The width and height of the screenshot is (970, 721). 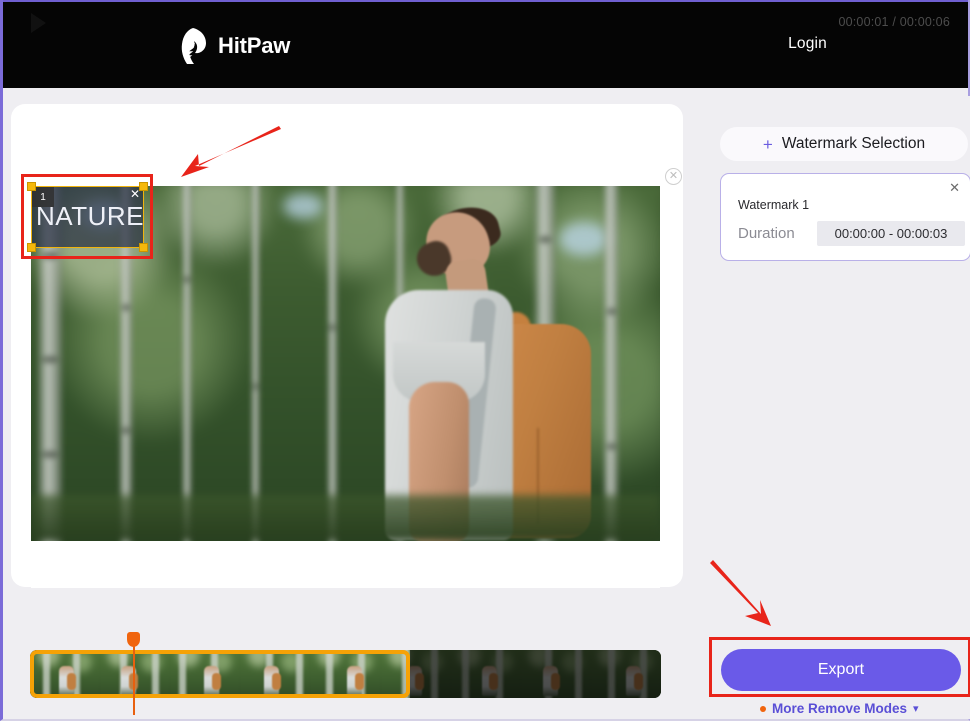 I want to click on timeline-unselected-region, so click(x=535, y=674).